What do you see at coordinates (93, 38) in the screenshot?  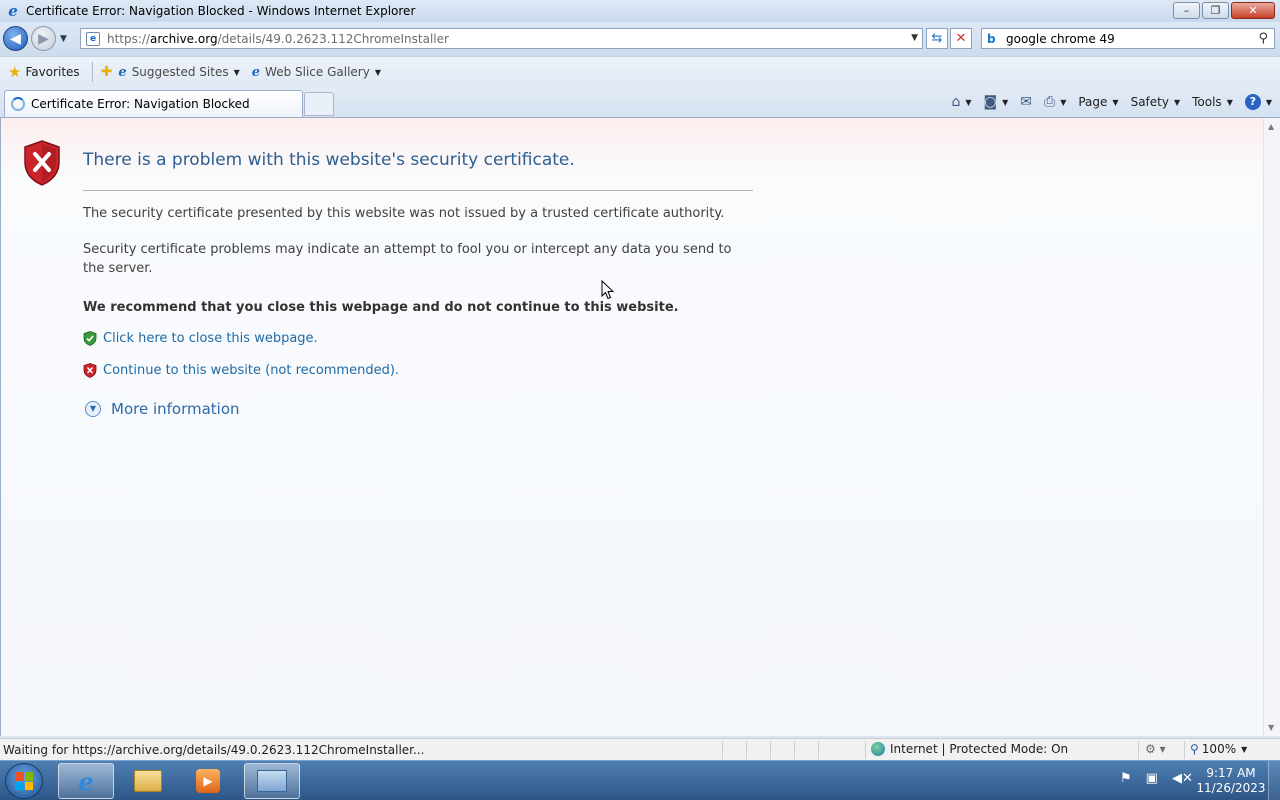 I see `page-icon: e` at bounding box center [93, 38].